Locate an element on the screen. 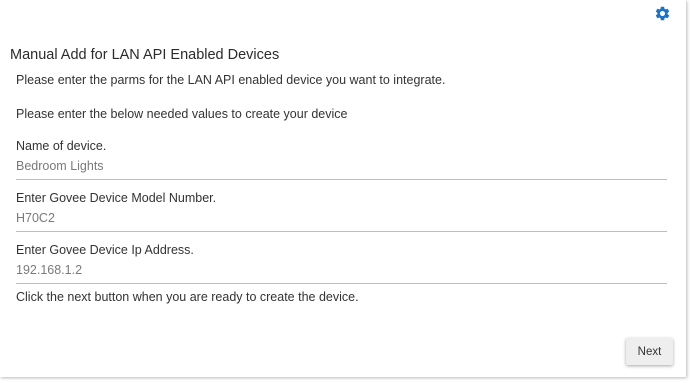 The width and height of the screenshot is (690, 383). model-number-field: Enter Govee Device Model Number. is located at coordinates (341, 211).